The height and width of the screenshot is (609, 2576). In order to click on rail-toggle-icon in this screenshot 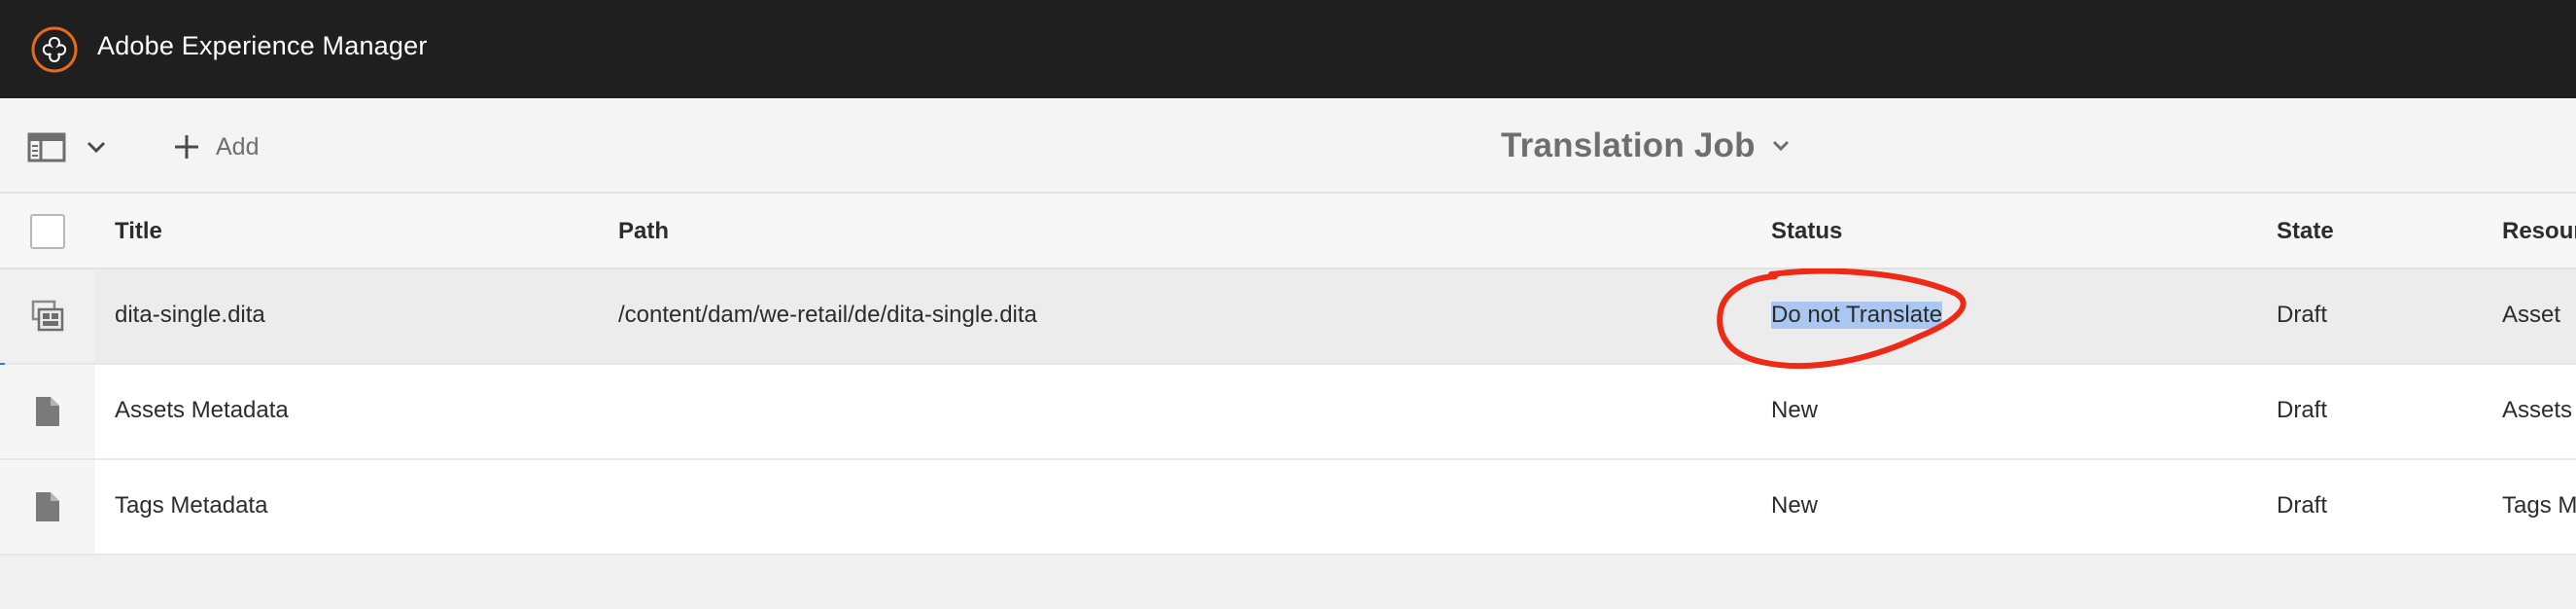, I will do `click(47, 147)`.